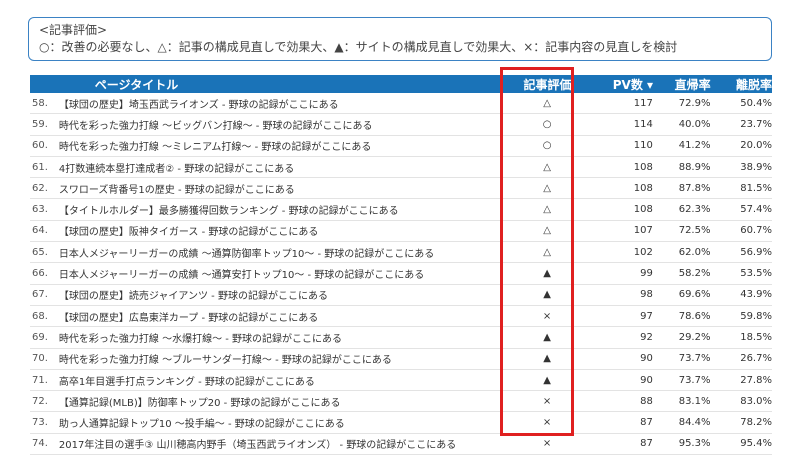 The height and width of the screenshot is (455, 800). I want to click on row-number: 73., so click(40, 423).